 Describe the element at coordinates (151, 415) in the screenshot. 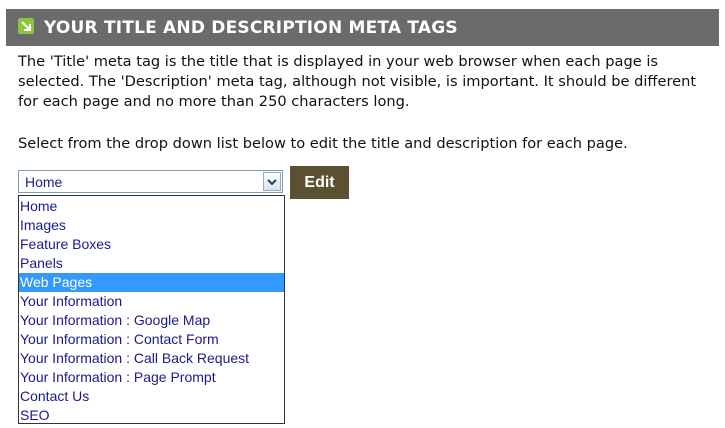

I see `dropdown-option-seo: SEO` at that location.